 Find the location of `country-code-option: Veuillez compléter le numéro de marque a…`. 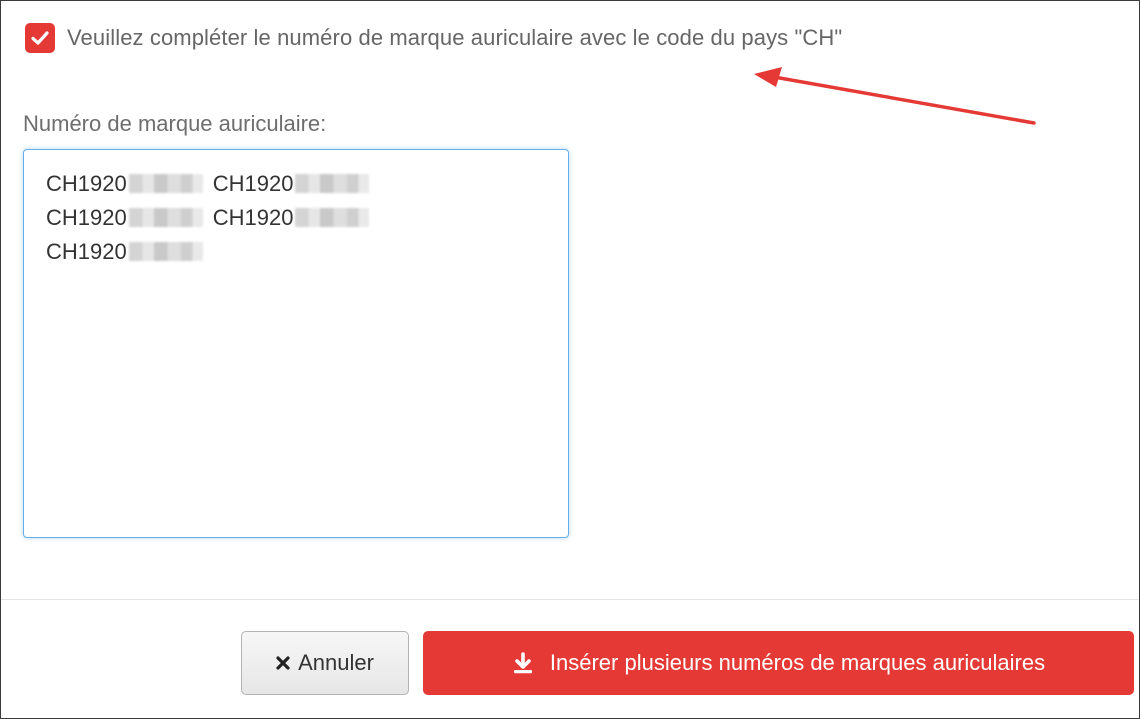

country-code-option: Veuillez compléter le numéro de marque a… is located at coordinates (433, 38).